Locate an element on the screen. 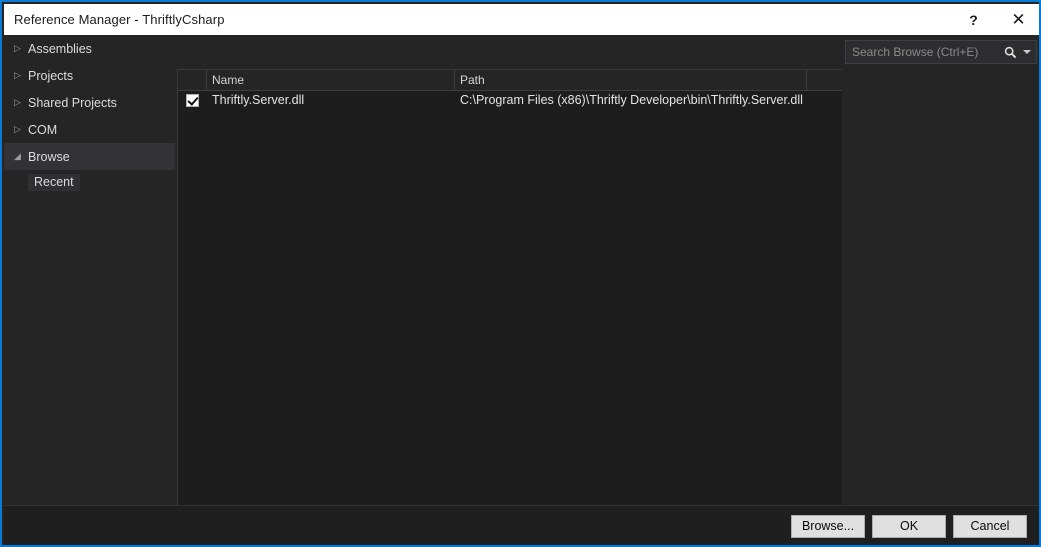 Image resolution: width=1041 pixels, height=547 pixels. sidebar-item-com: ▷ COM is located at coordinates (89, 129).